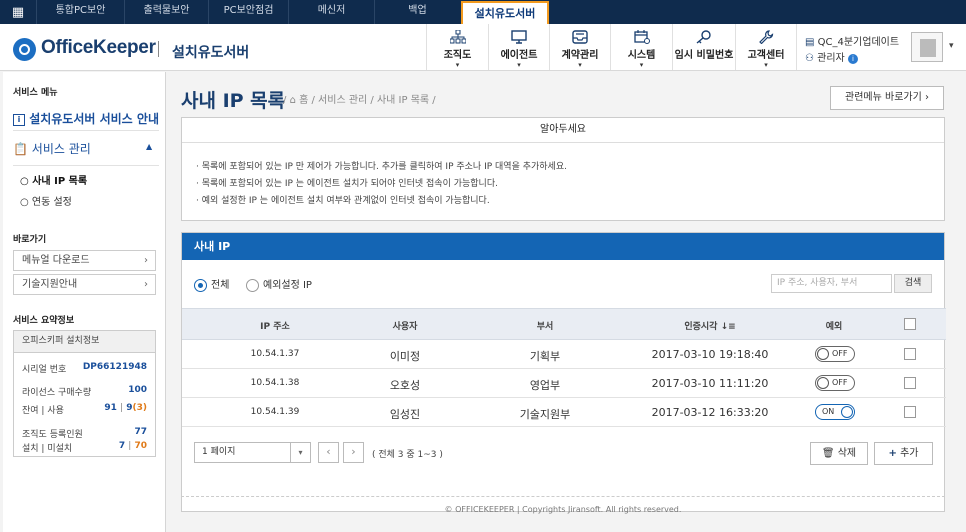  I want to click on filter-exception-radio: 예외설정 IP, so click(279, 284).